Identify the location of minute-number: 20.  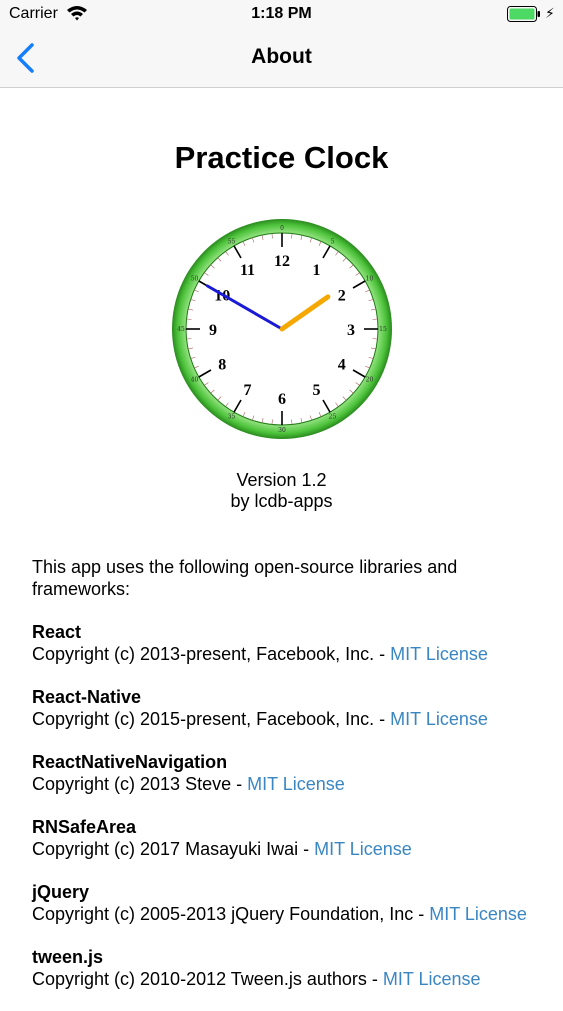
(370, 380).